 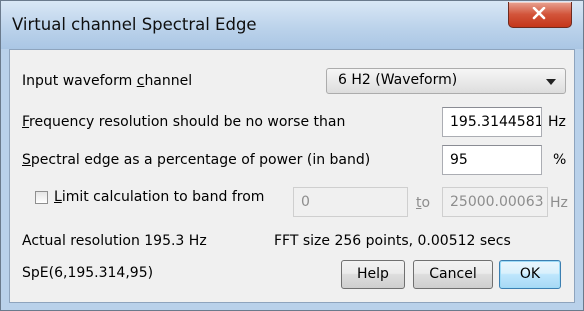 I want to click on cancel-button: Cancel, so click(x=453, y=274).